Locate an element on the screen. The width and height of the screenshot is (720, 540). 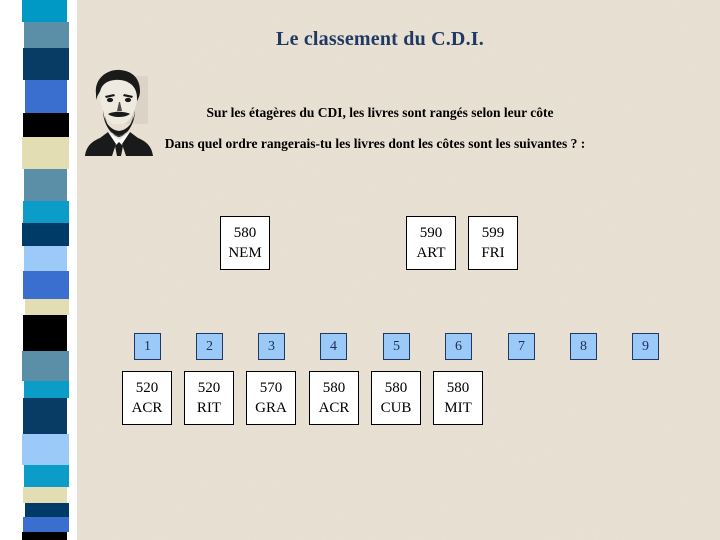
answer-cote-card: 580 ACR is located at coordinates (334, 398).